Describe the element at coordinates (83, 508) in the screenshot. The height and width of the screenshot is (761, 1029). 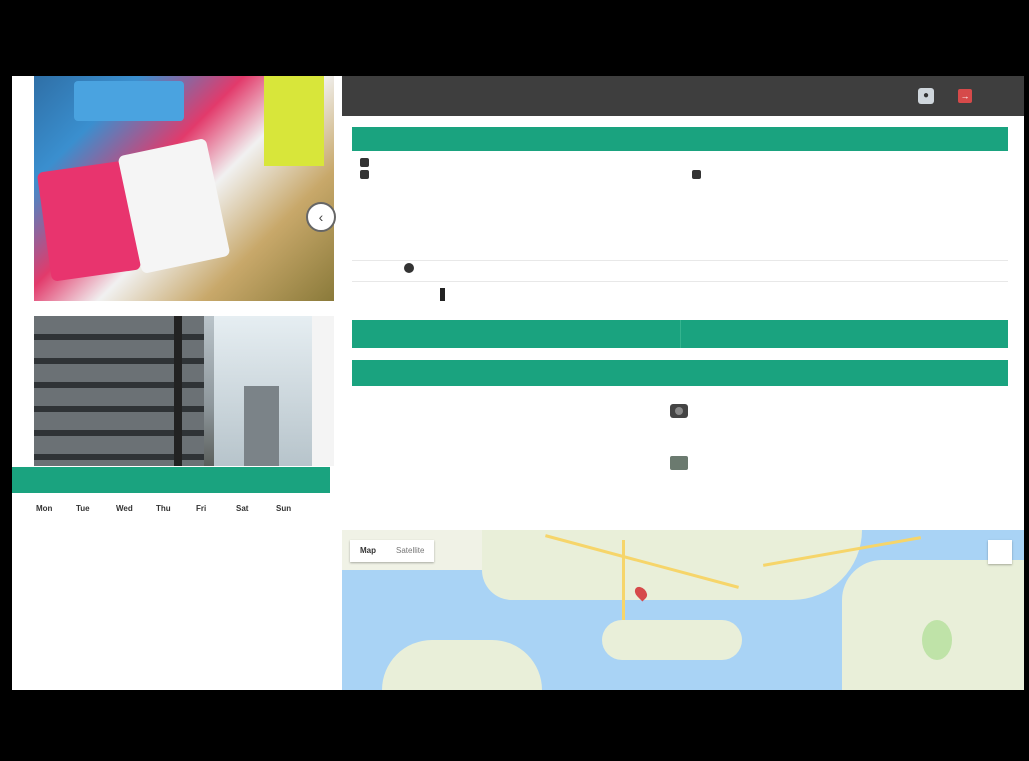
I see `weekday-label: Tue` at that location.